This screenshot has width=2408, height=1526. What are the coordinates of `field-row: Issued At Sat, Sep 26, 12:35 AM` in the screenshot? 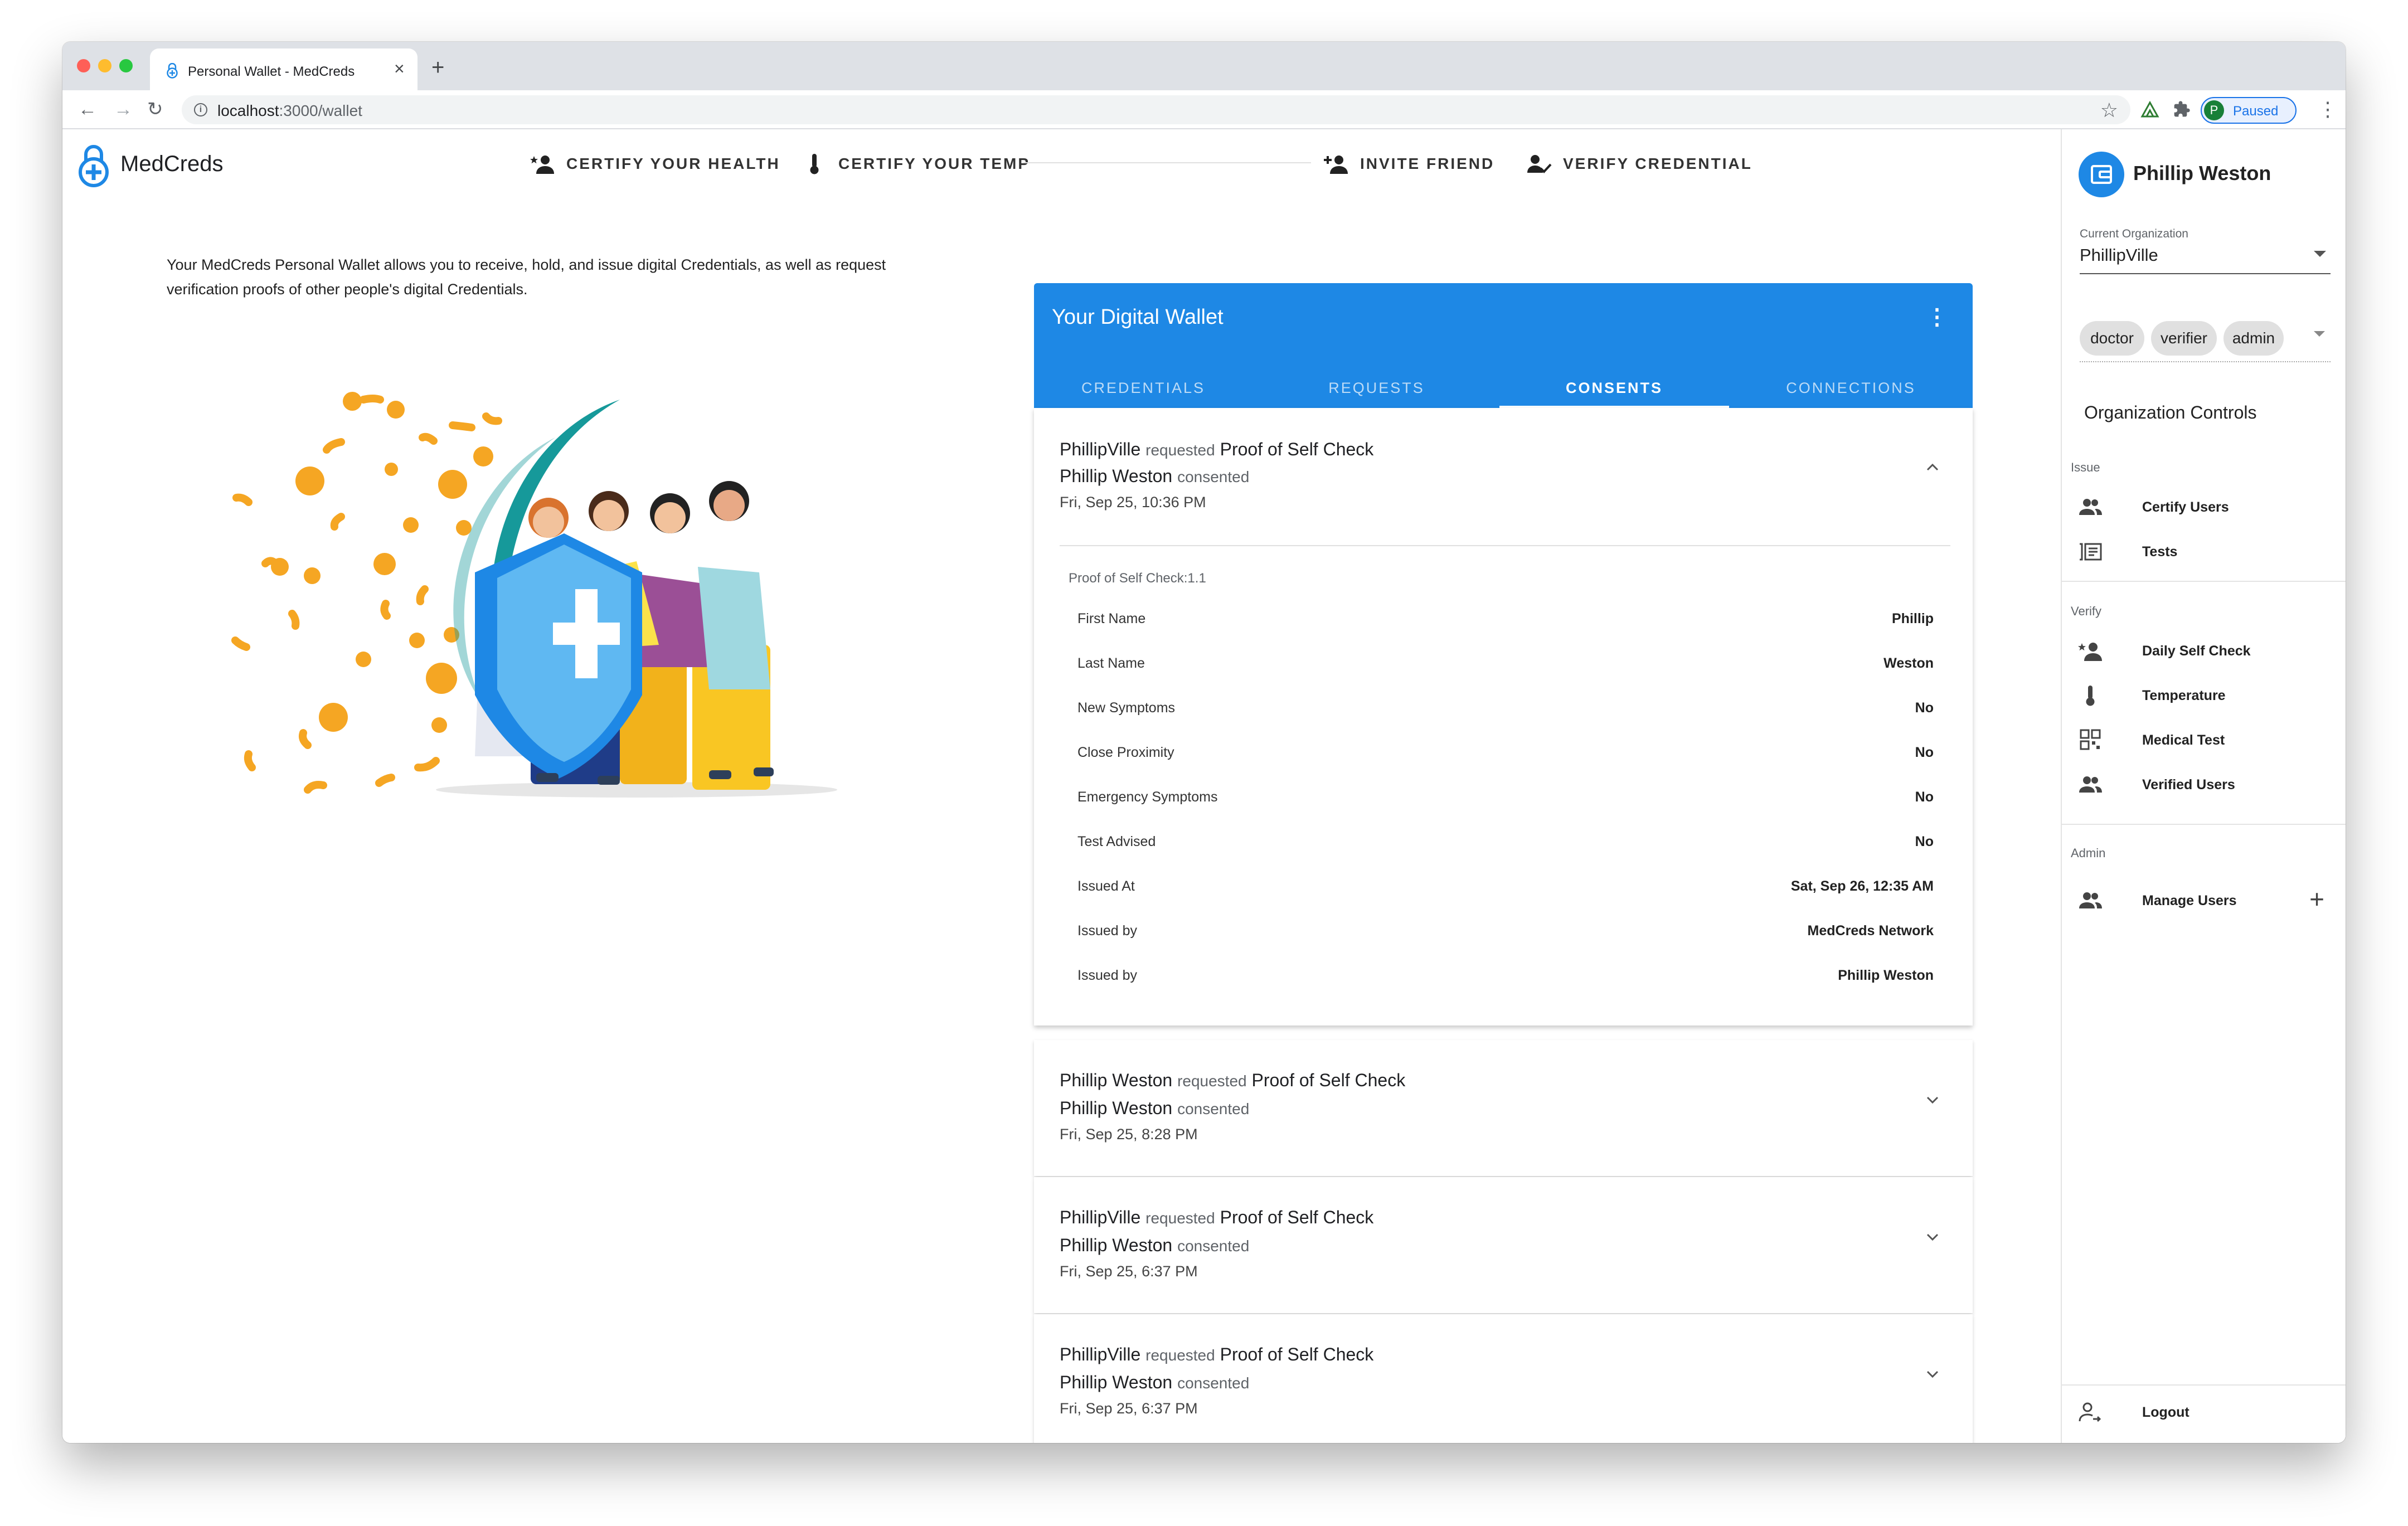 It's located at (1505, 886).